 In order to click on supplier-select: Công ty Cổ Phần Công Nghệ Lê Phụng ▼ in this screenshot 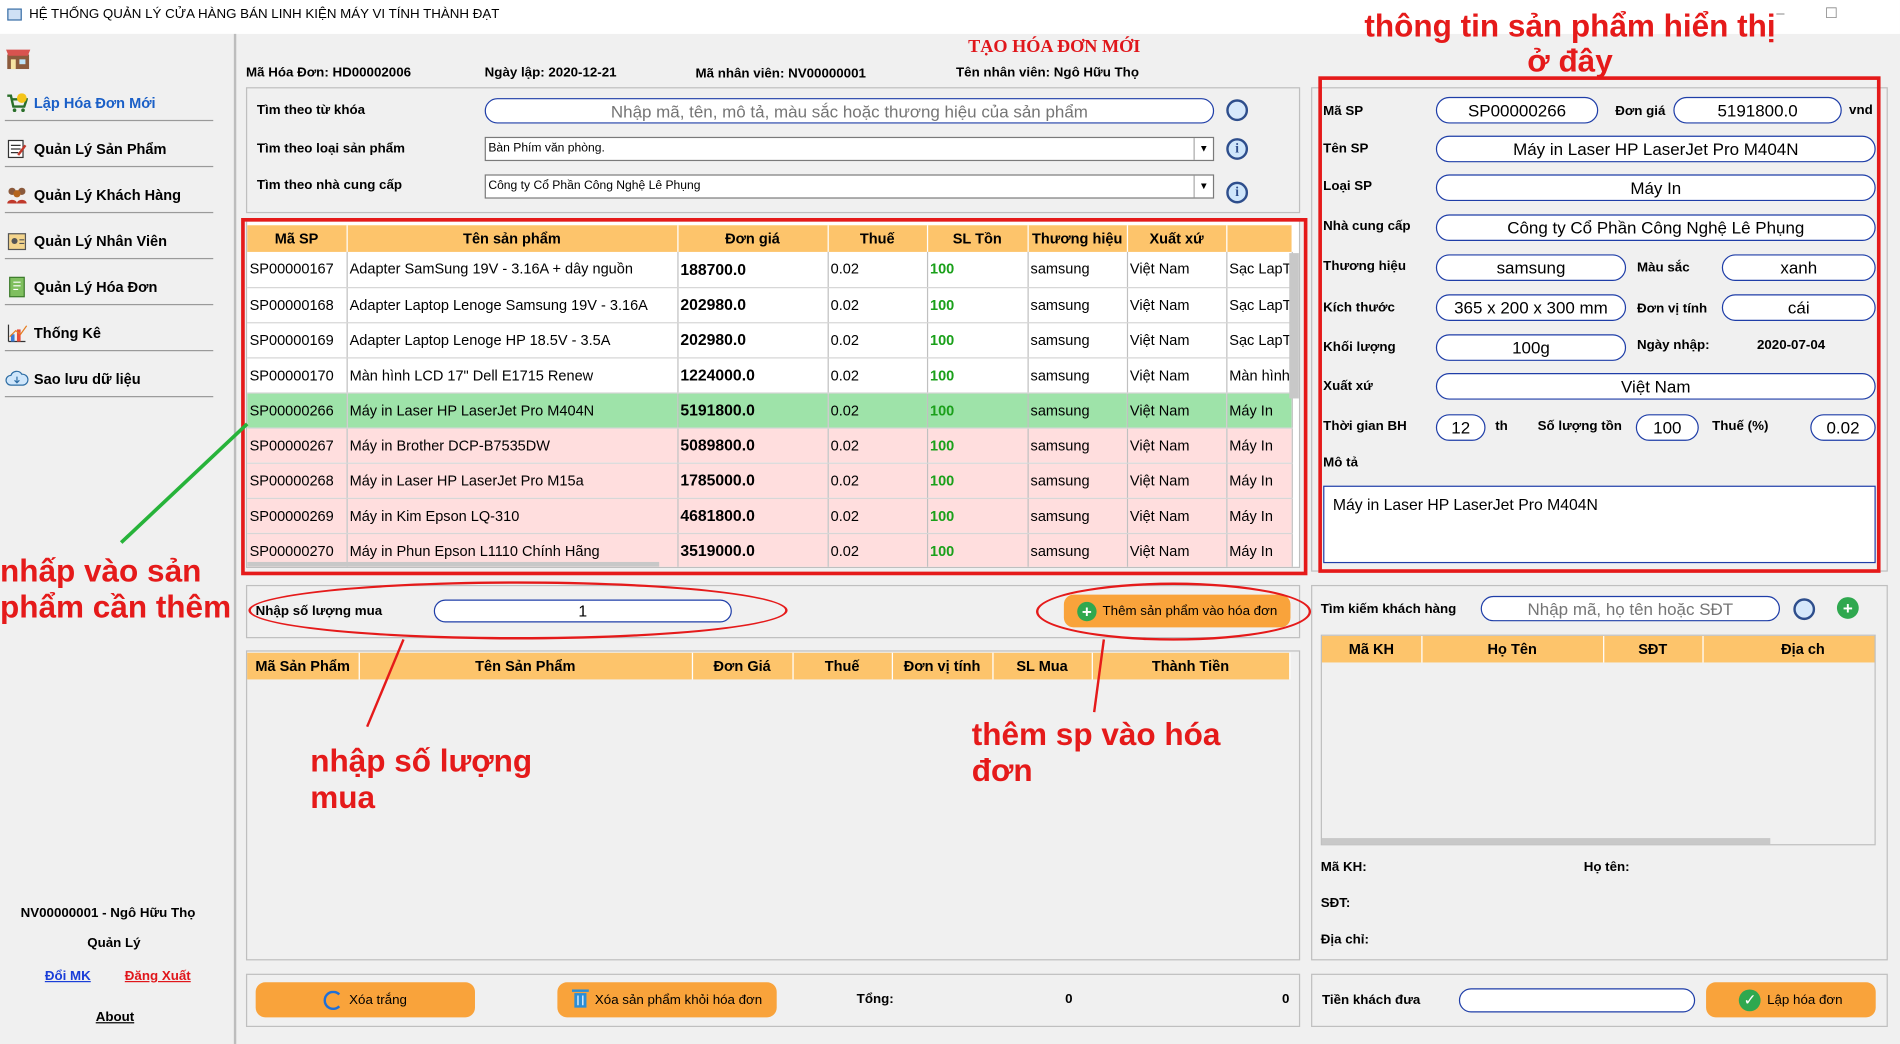, I will do `click(849, 186)`.